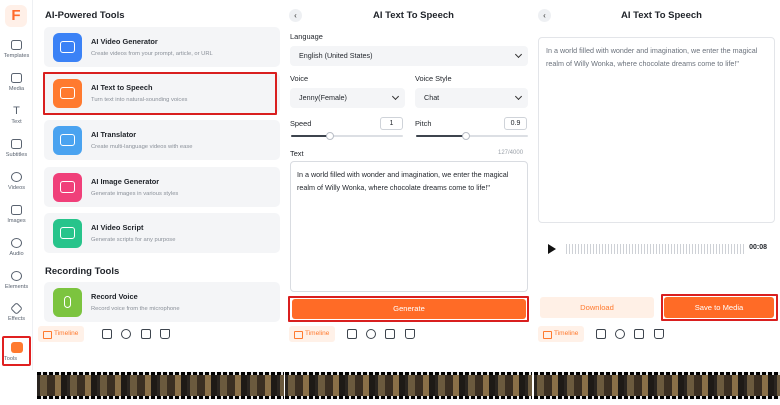 Image resolution: width=780 pixels, height=405 pixels. I want to click on sidebar-item-media: Media, so click(16, 88).